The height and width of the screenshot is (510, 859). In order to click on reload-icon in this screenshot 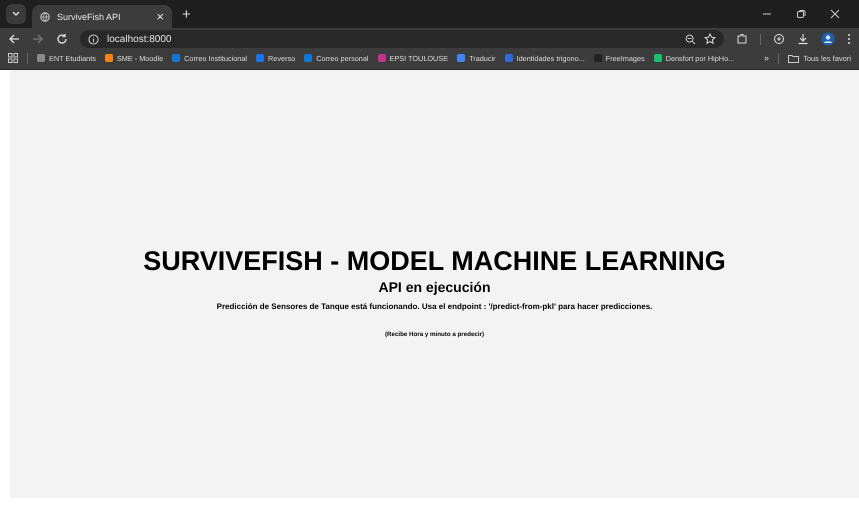, I will do `click(62, 39)`.